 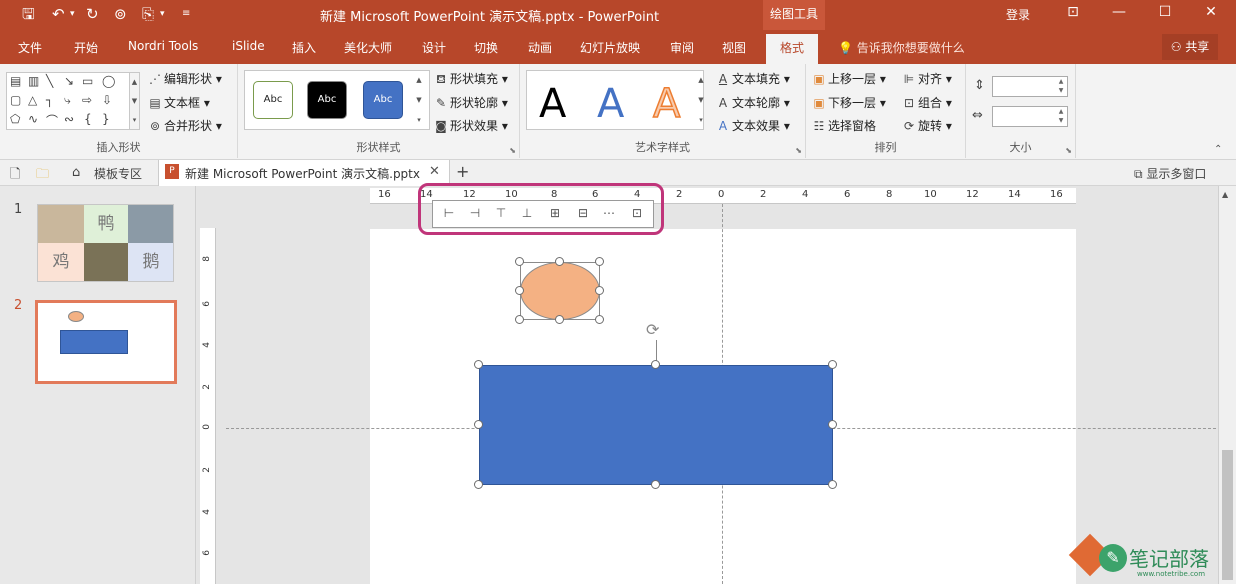 I want to click on left-brace-shape-icon: {, so click(x=88, y=119).